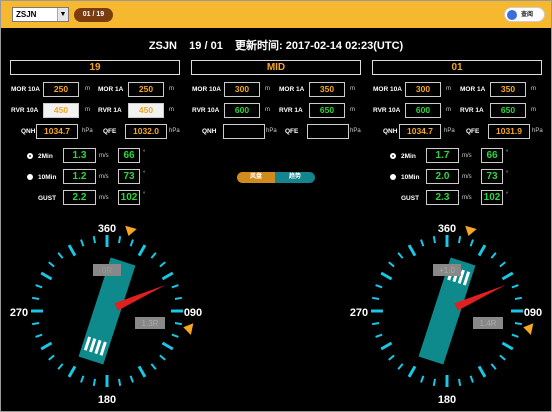 The width and height of the screenshot is (552, 412). What do you see at coordinates (423, 110) in the screenshot?
I see `runway01-rvr10a: 600` at bounding box center [423, 110].